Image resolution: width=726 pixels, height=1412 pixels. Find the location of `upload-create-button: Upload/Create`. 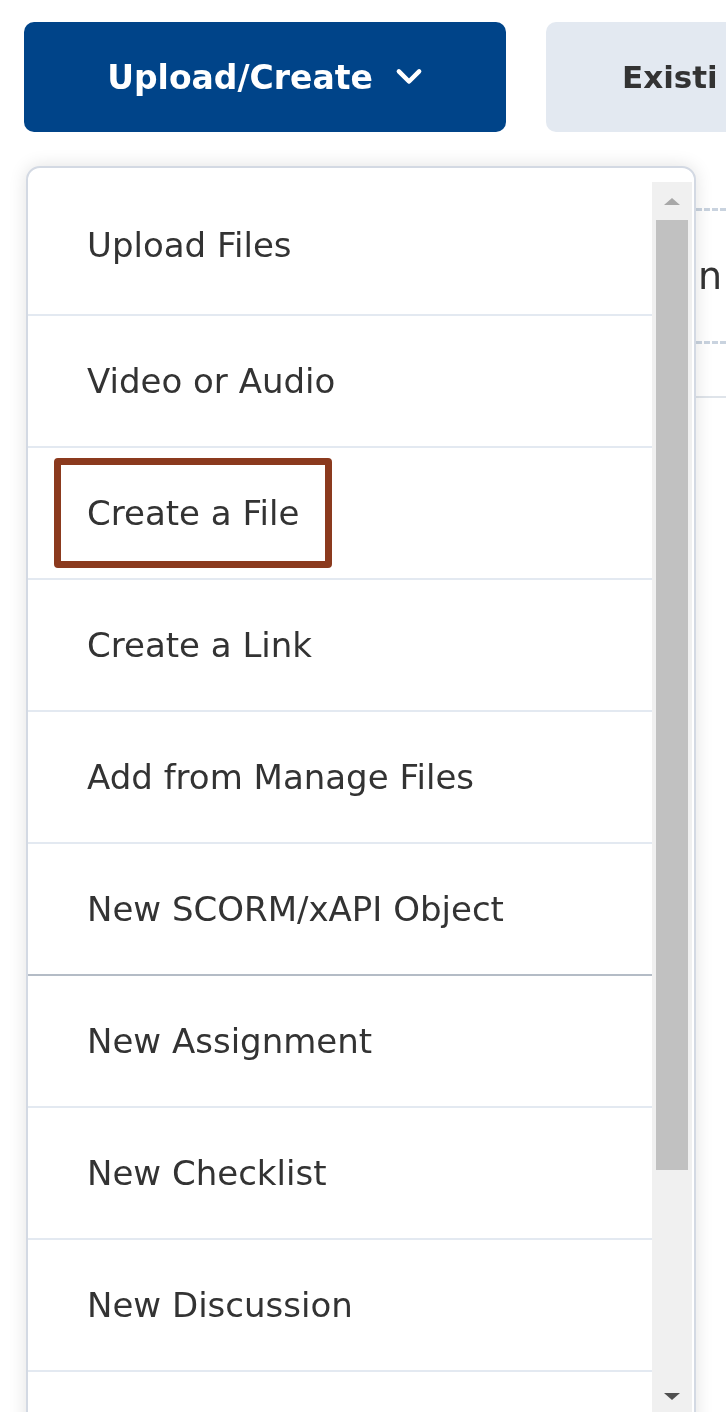

upload-create-button: Upload/Create is located at coordinates (265, 77).